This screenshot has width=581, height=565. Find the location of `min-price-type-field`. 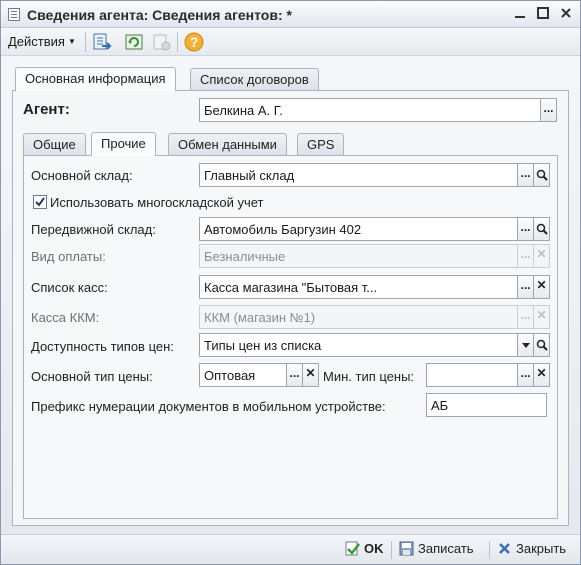

min-price-type-field is located at coordinates (472, 375).